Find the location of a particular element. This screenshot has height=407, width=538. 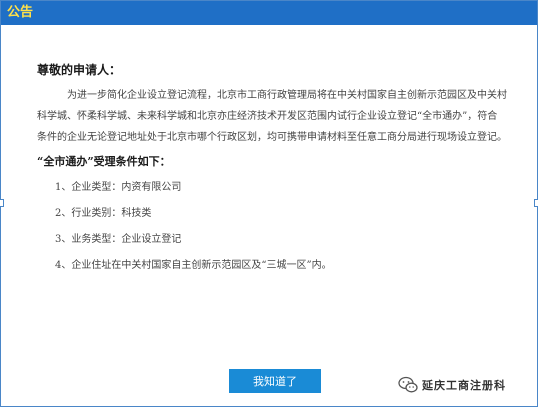

condition-item: 1、企业类型：内资有限公司 is located at coordinates (118, 187).